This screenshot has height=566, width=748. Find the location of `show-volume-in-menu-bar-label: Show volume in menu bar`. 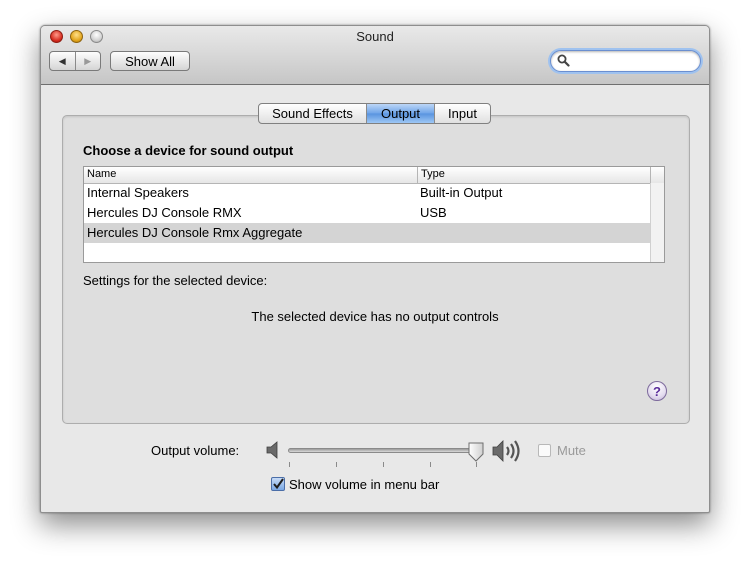

show-volume-in-menu-bar-label: Show volume in menu bar is located at coordinates (364, 484).